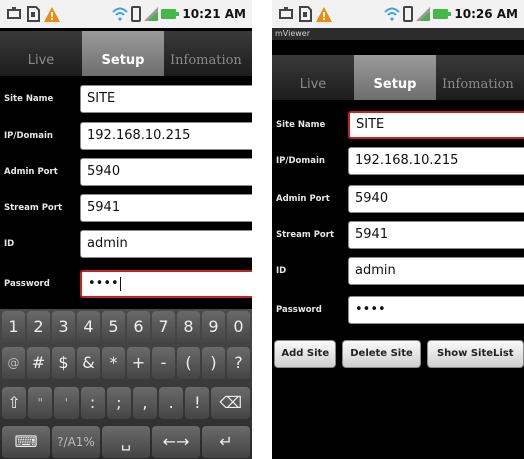  Describe the element at coordinates (13, 363) in the screenshot. I see `key-at: @` at that location.